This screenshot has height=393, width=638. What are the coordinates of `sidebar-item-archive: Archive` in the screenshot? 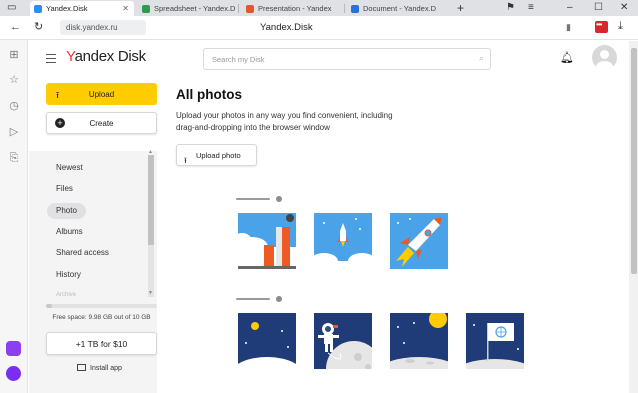 It's located at (66, 295).